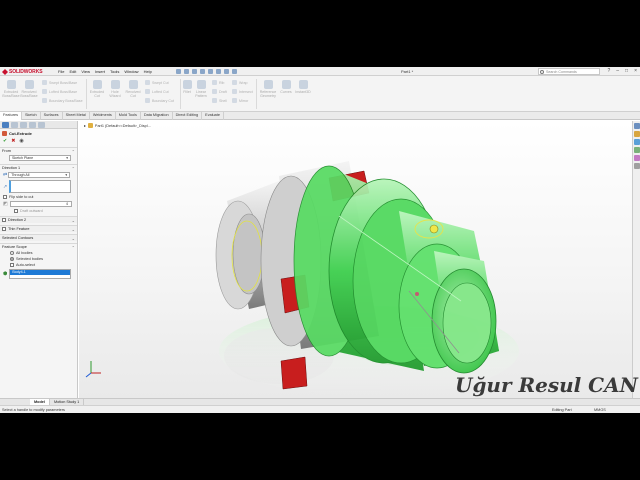 The height and width of the screenshot is (480, 640). Describe the element at coordinates (303, 87) in the screenshot. I see `instant3d-button: Instant3D` at that location.